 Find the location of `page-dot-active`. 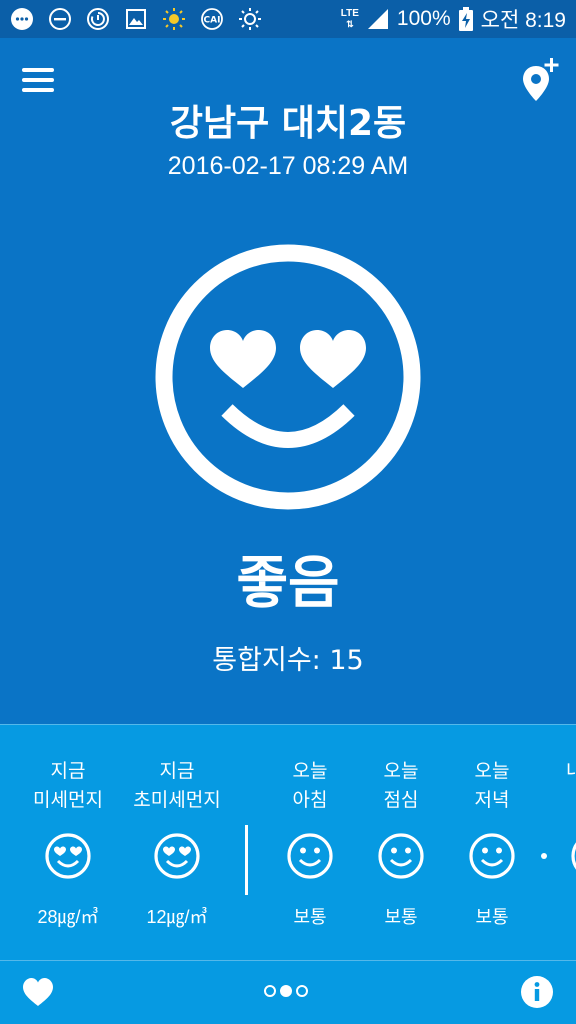

page-dot-active is located at coordinates (286, 991).